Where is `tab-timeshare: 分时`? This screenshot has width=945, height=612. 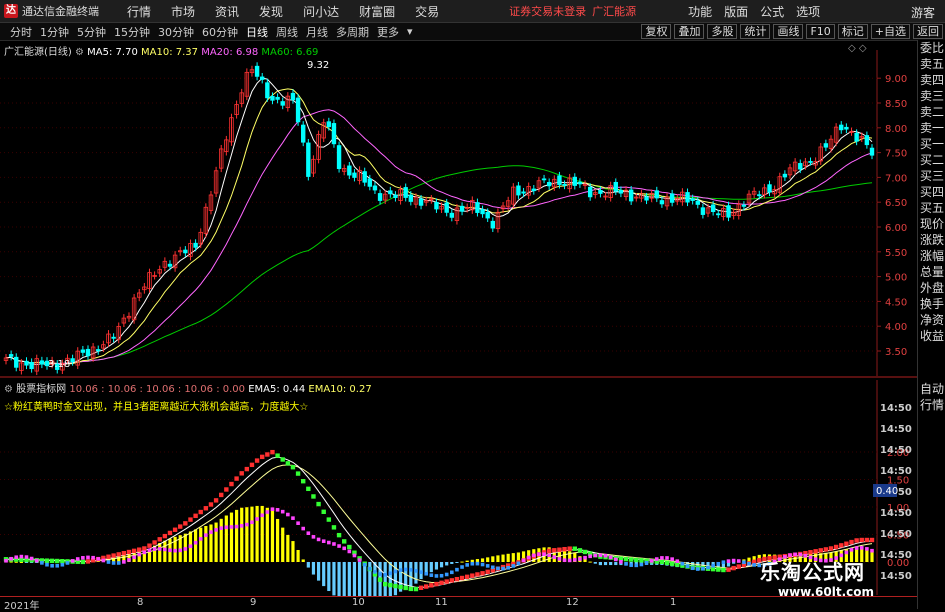
tab-timeshare: 分时 is located at coordinates (21, 32).